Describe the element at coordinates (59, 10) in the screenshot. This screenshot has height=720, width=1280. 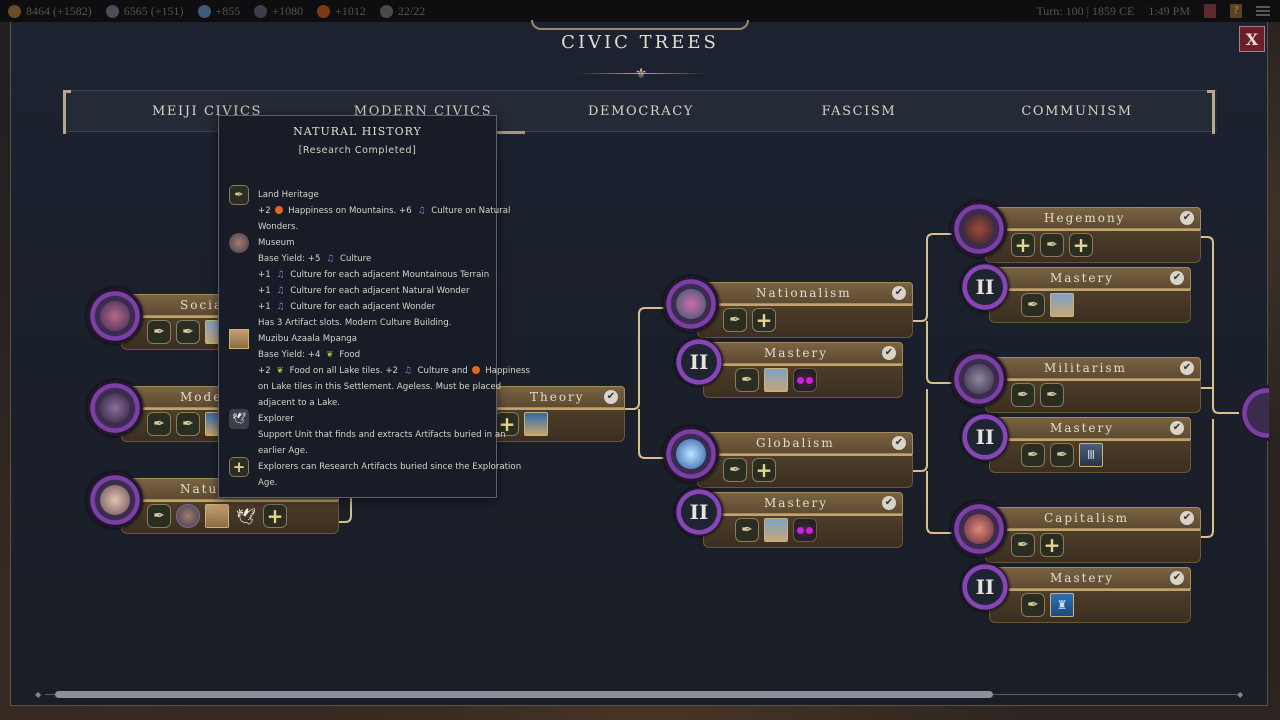
I see `resource-value: 8464 (+1582)` at that location.